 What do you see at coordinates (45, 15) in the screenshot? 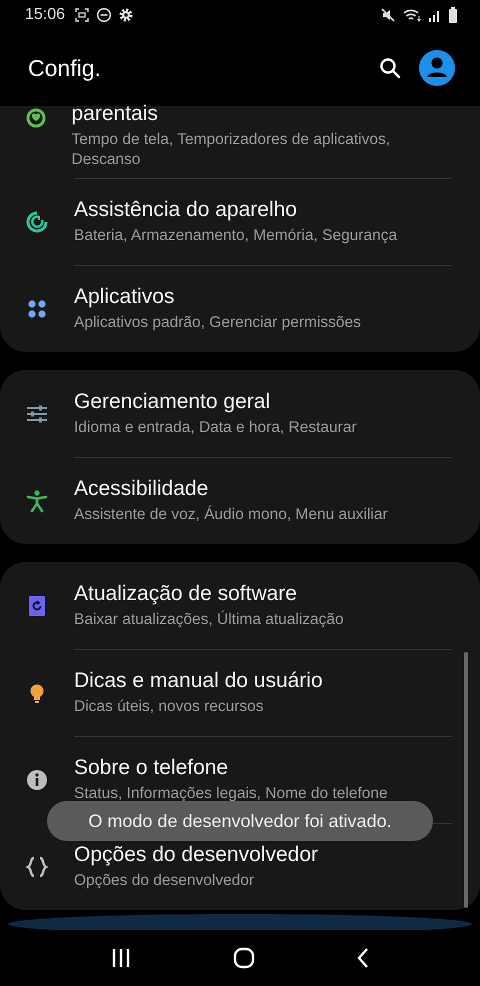
I see `clock-time: 15:06` at bounding box center [45, 15].